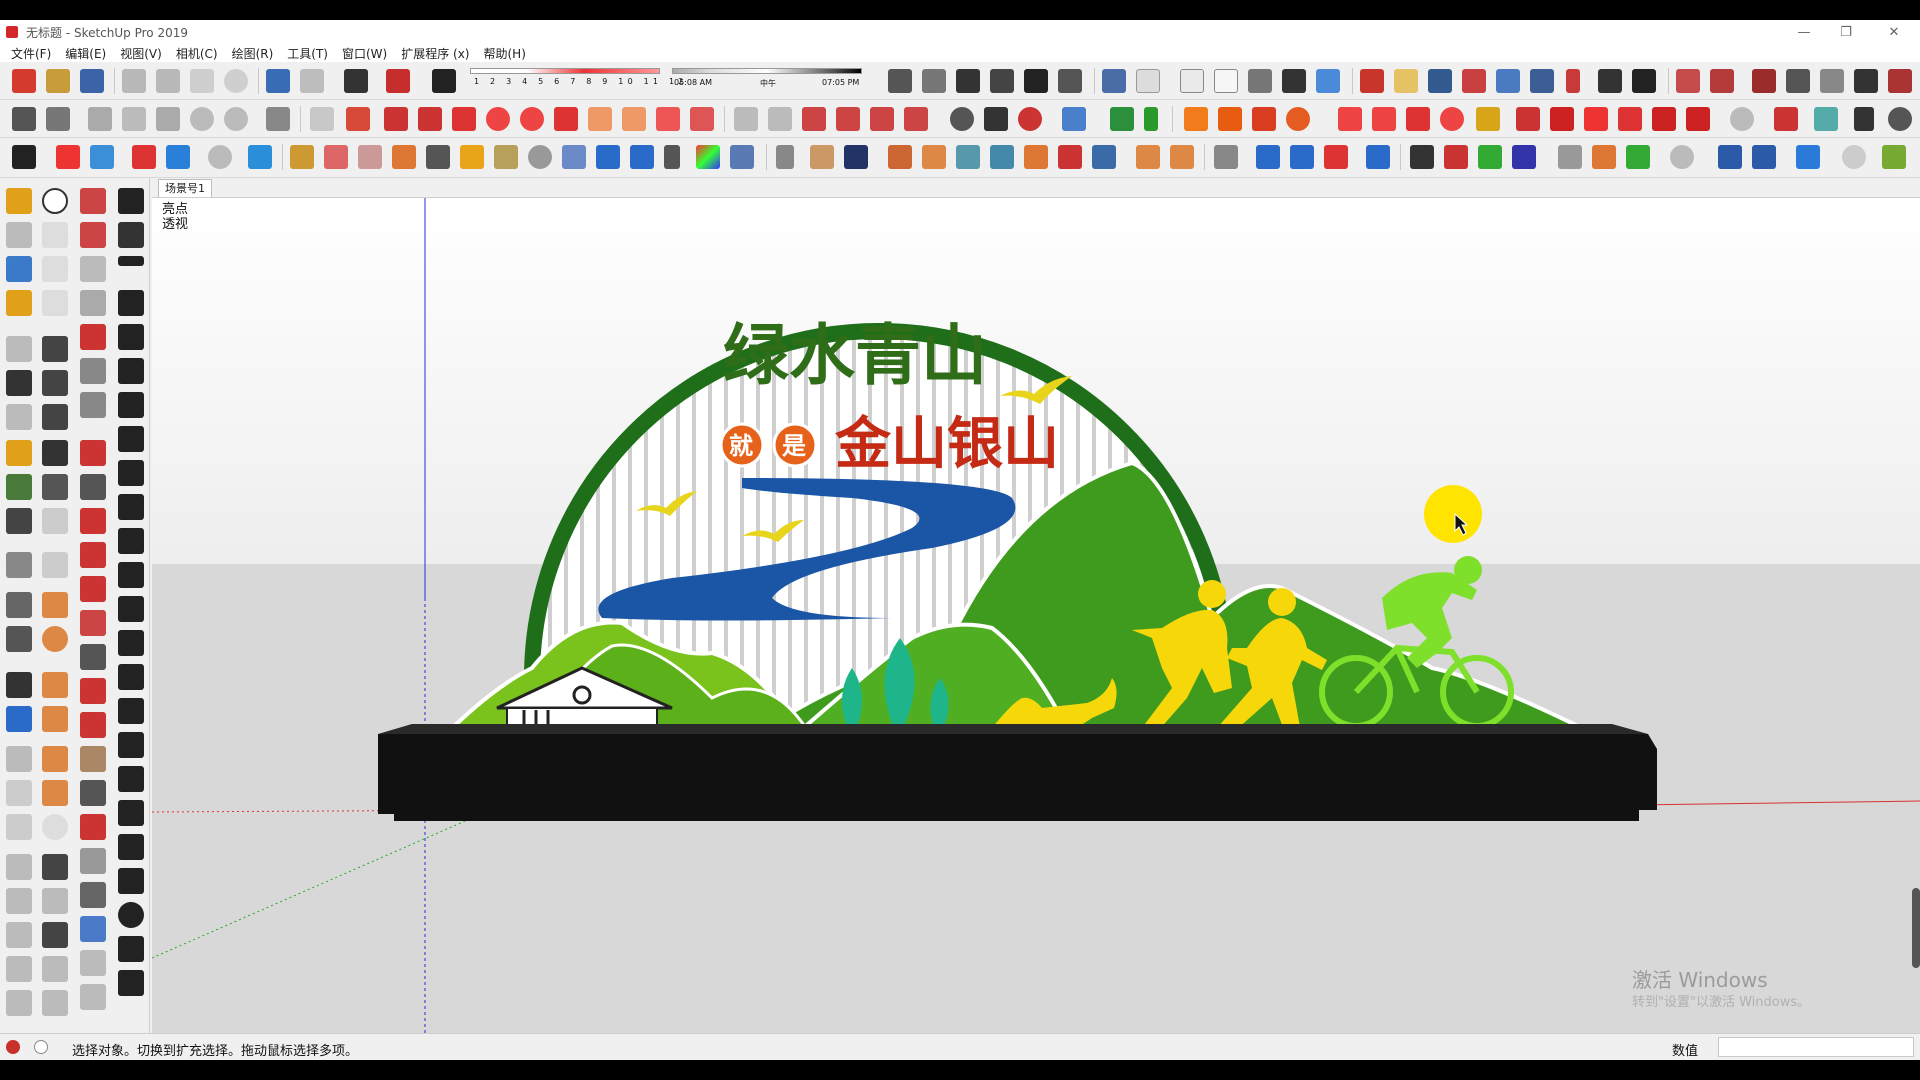 The image size is (1920, 1080). Describe the element at coordinates (93, 201) in the screenshot. I see `tool-c1-icon` at that location.